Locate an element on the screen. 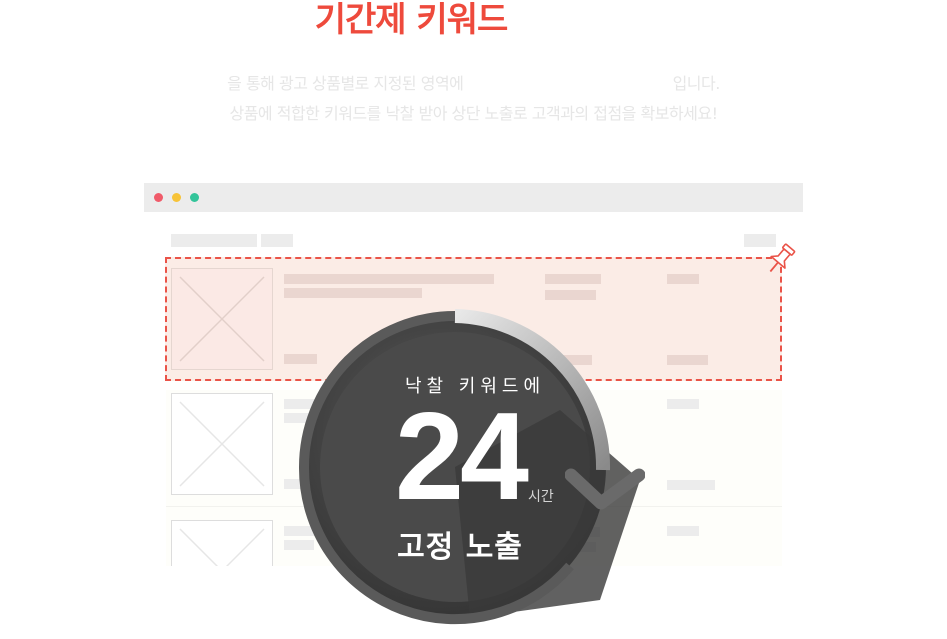 The width and height of the screenshot is (947, 639). window-minimize-dot is located at coordinates (176, 197).